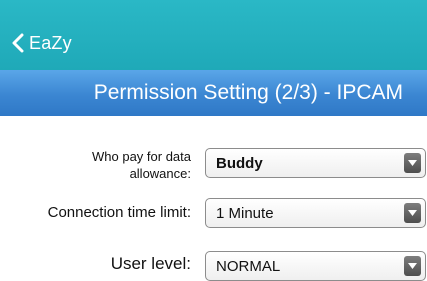 This screenshot has width=427, height=281. Describe the element at coordinates (141, 156) in the screenshot. I see `data-allowance-label-line1: Who pay for data` at that location.